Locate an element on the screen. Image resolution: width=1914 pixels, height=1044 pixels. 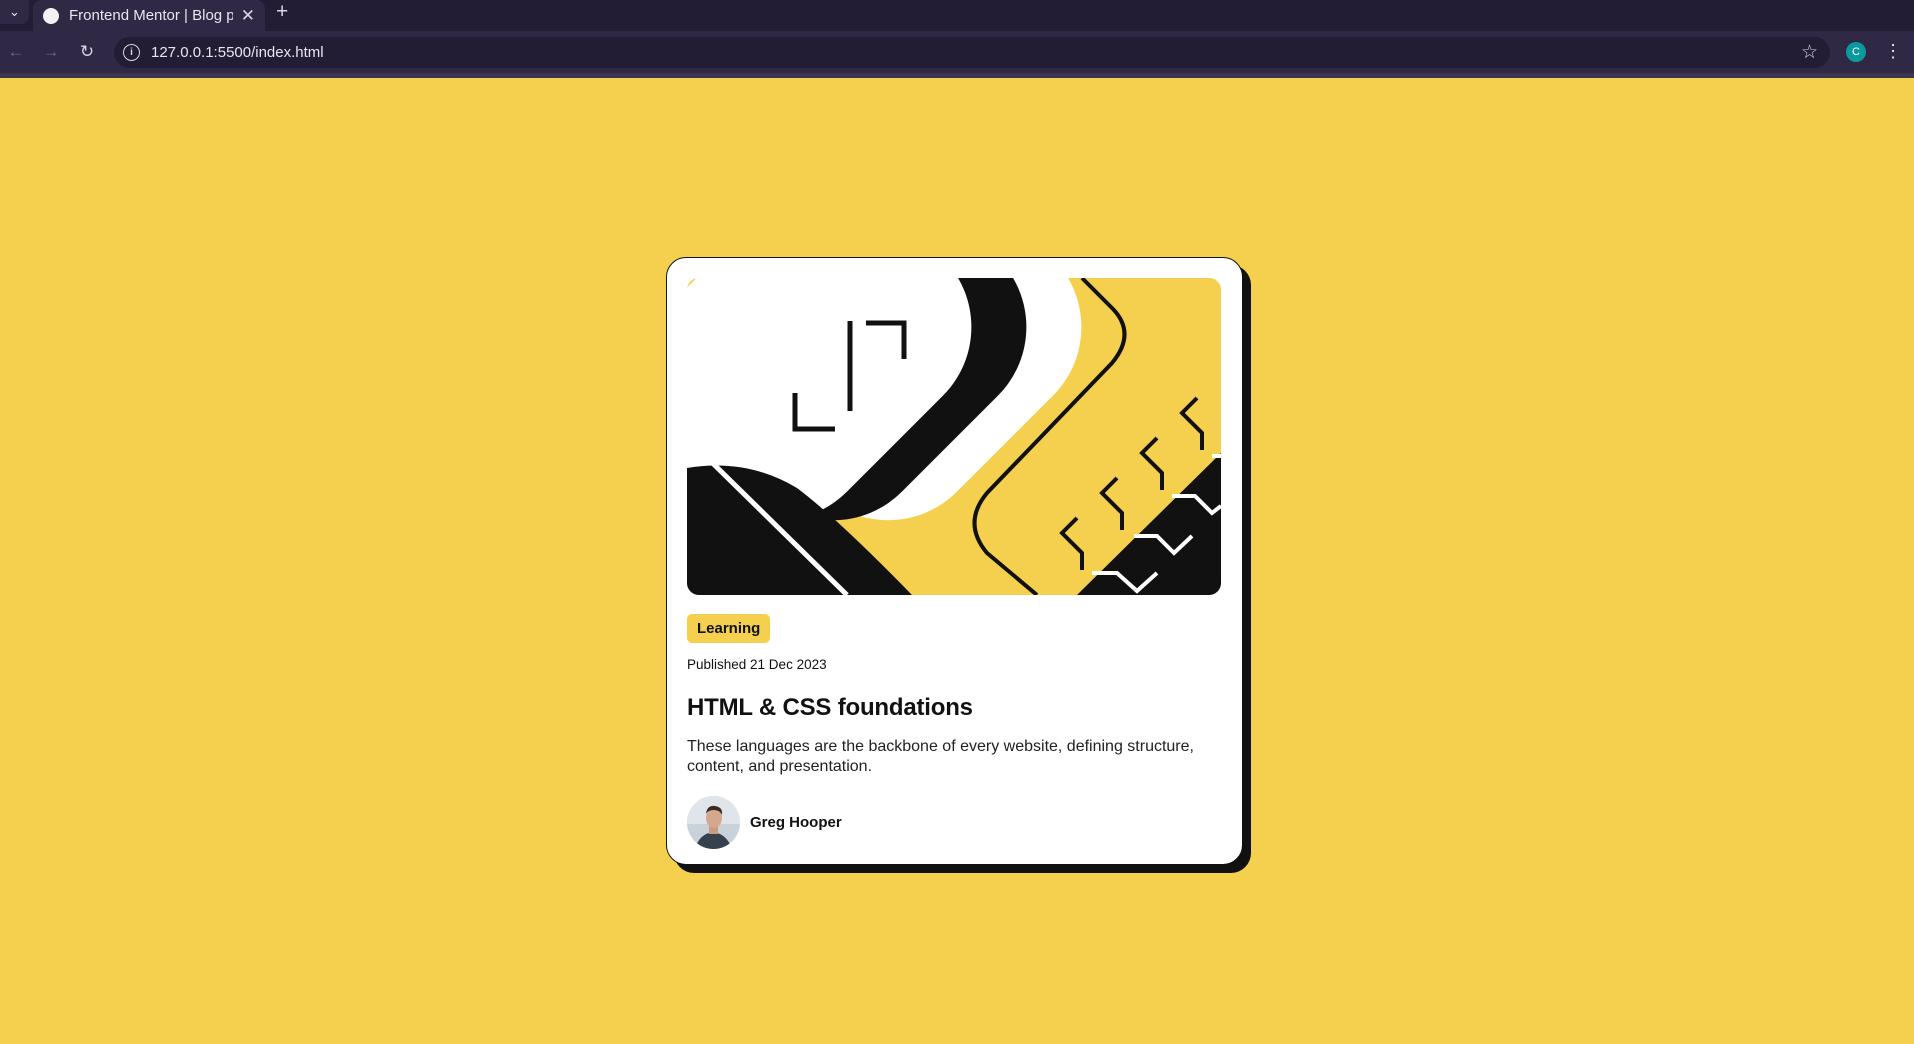
published-date: Published 21 Dec 2023 is located at coordinates (757, 664).